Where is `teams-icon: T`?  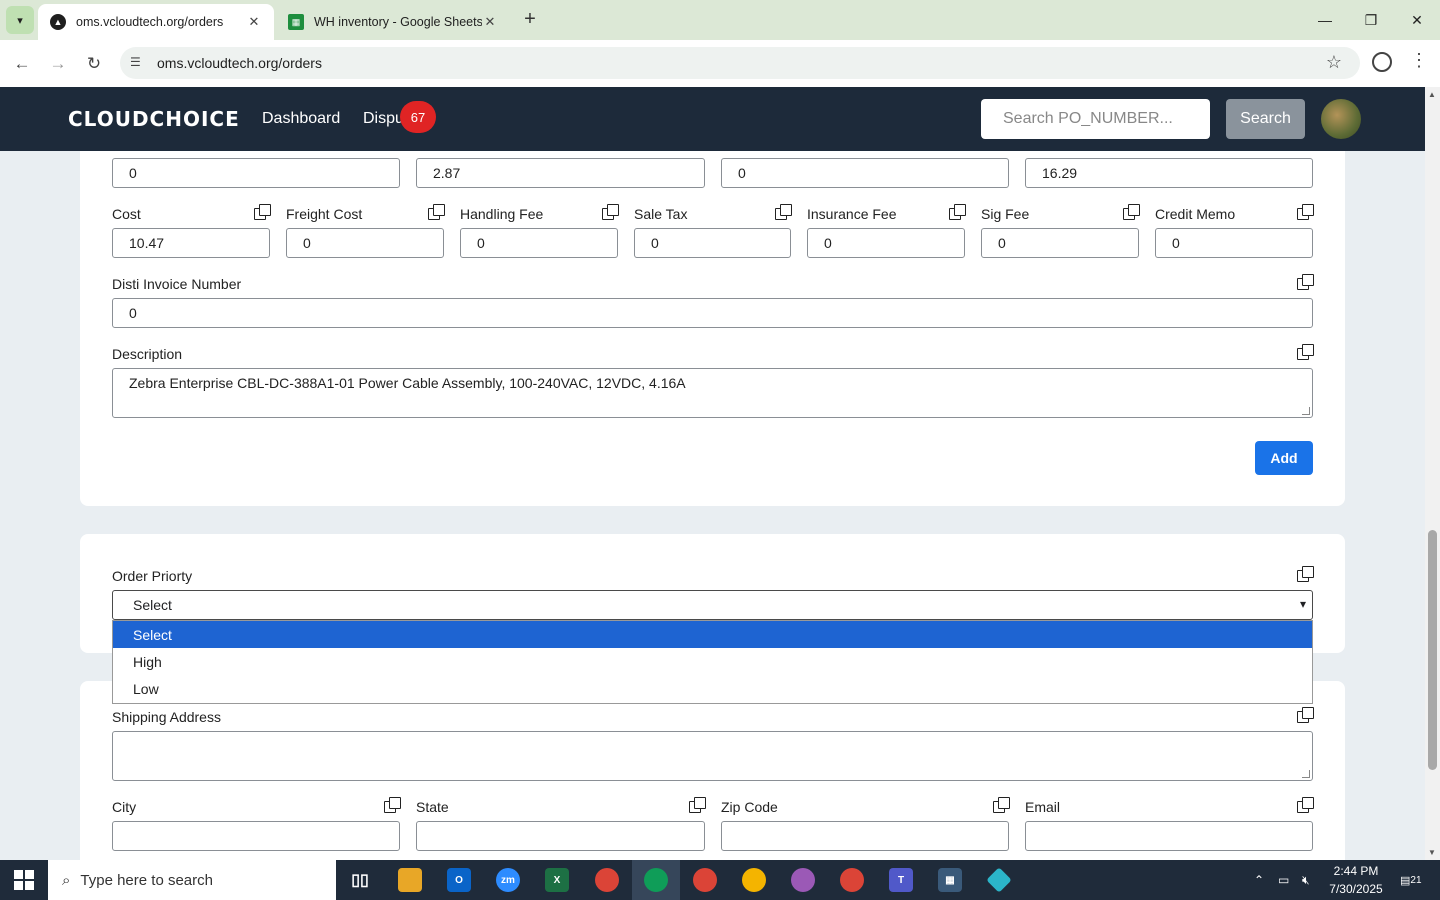
teams-icon: T is located at coordinates (901, 880).